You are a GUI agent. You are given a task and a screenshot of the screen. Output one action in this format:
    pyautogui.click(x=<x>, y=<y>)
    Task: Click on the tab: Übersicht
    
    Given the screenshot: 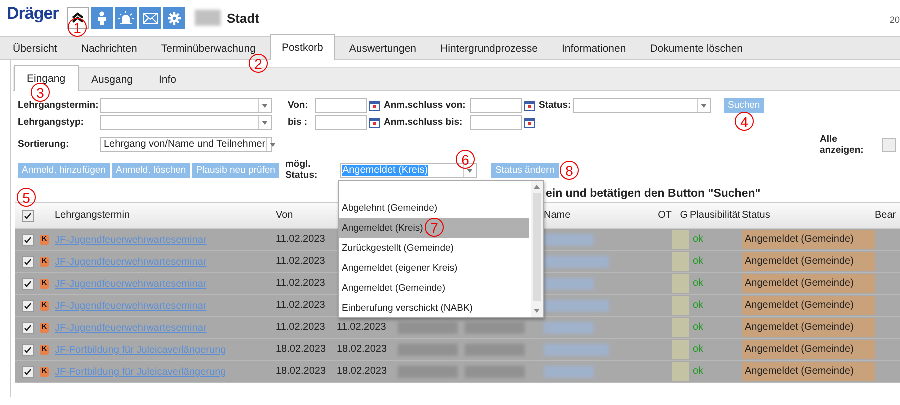 What is the action you would take?
    pyautogui.click(x=35, y=48)
    